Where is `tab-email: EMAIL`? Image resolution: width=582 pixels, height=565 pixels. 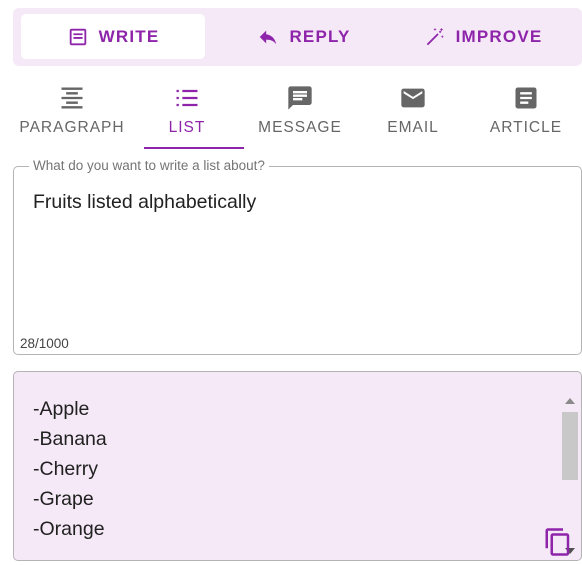 tab-email: EMAIL is located at coordinates (413, 114).